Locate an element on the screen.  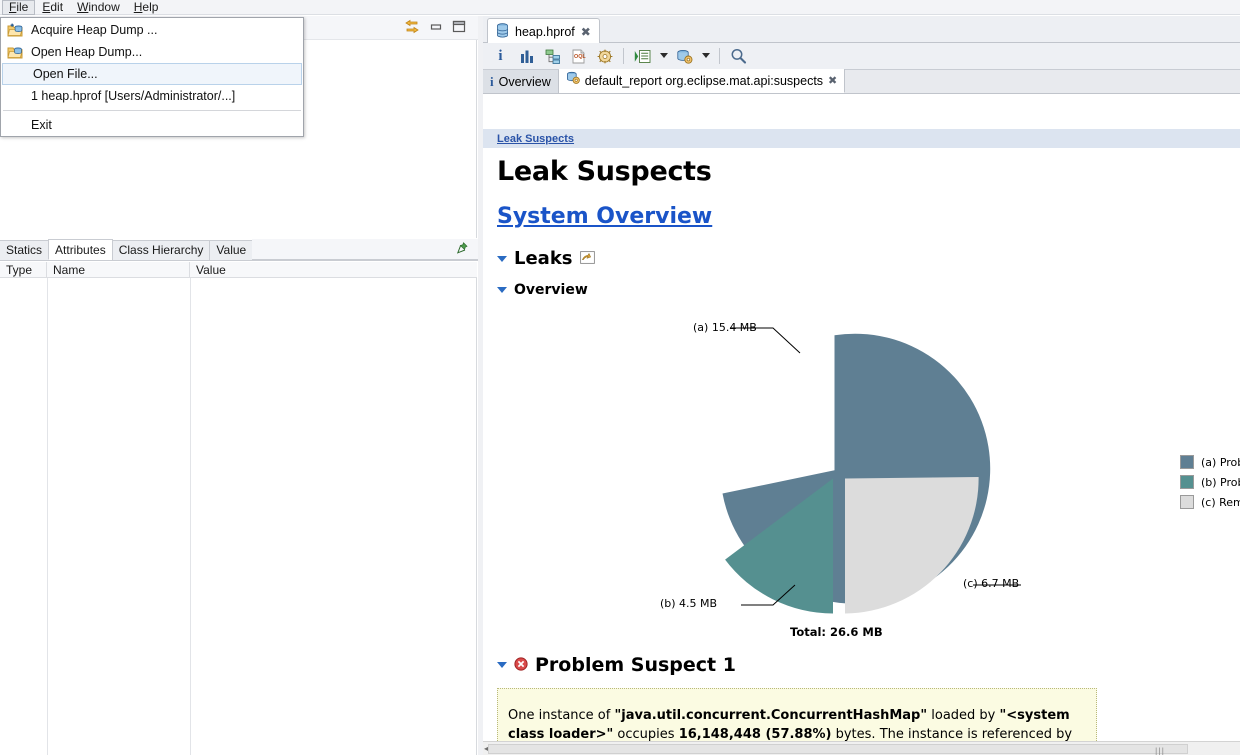
attributes-table-header: Type Name Value is located at coordinates (238, 269).